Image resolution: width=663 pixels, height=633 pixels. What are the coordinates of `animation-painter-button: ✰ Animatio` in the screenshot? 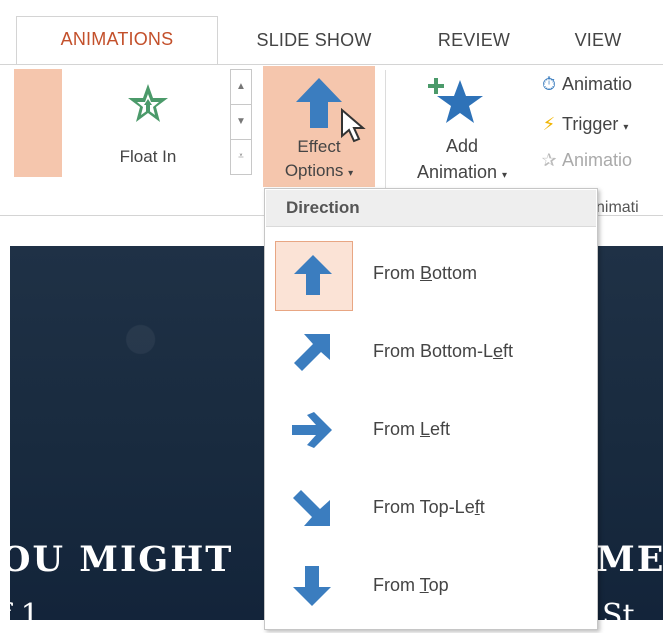 It's located at (584, 164).